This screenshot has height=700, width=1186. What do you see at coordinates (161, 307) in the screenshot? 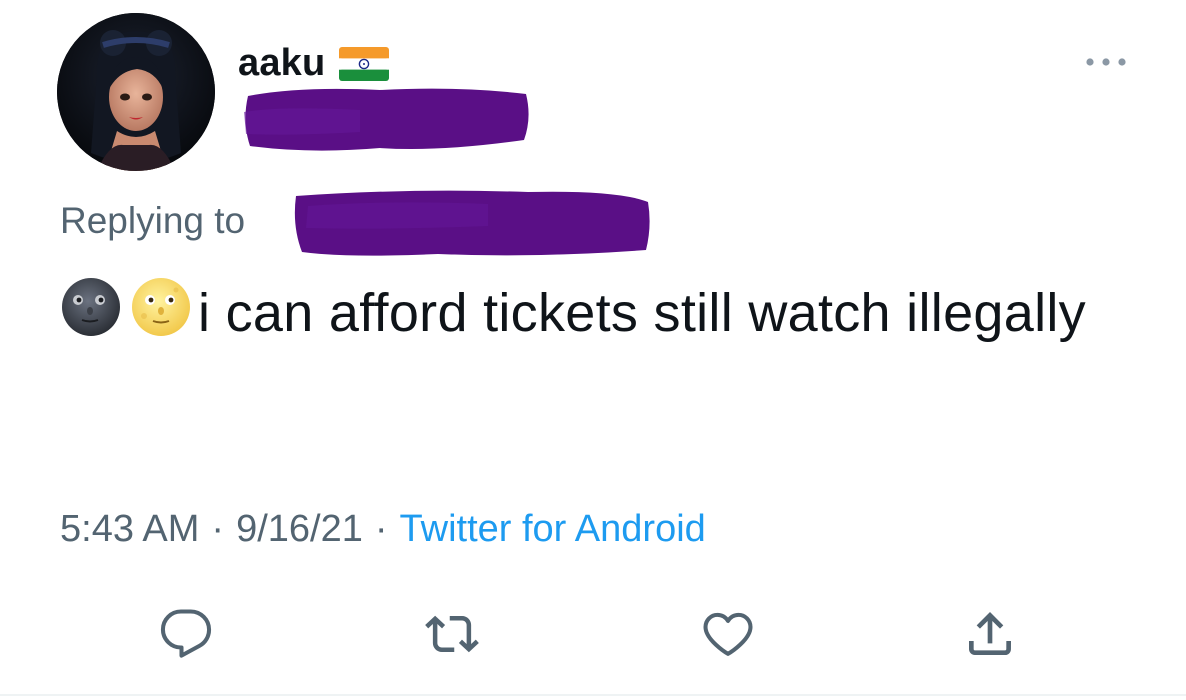
I see `full-moon-face-emoji` at bounding box center [161, 307].